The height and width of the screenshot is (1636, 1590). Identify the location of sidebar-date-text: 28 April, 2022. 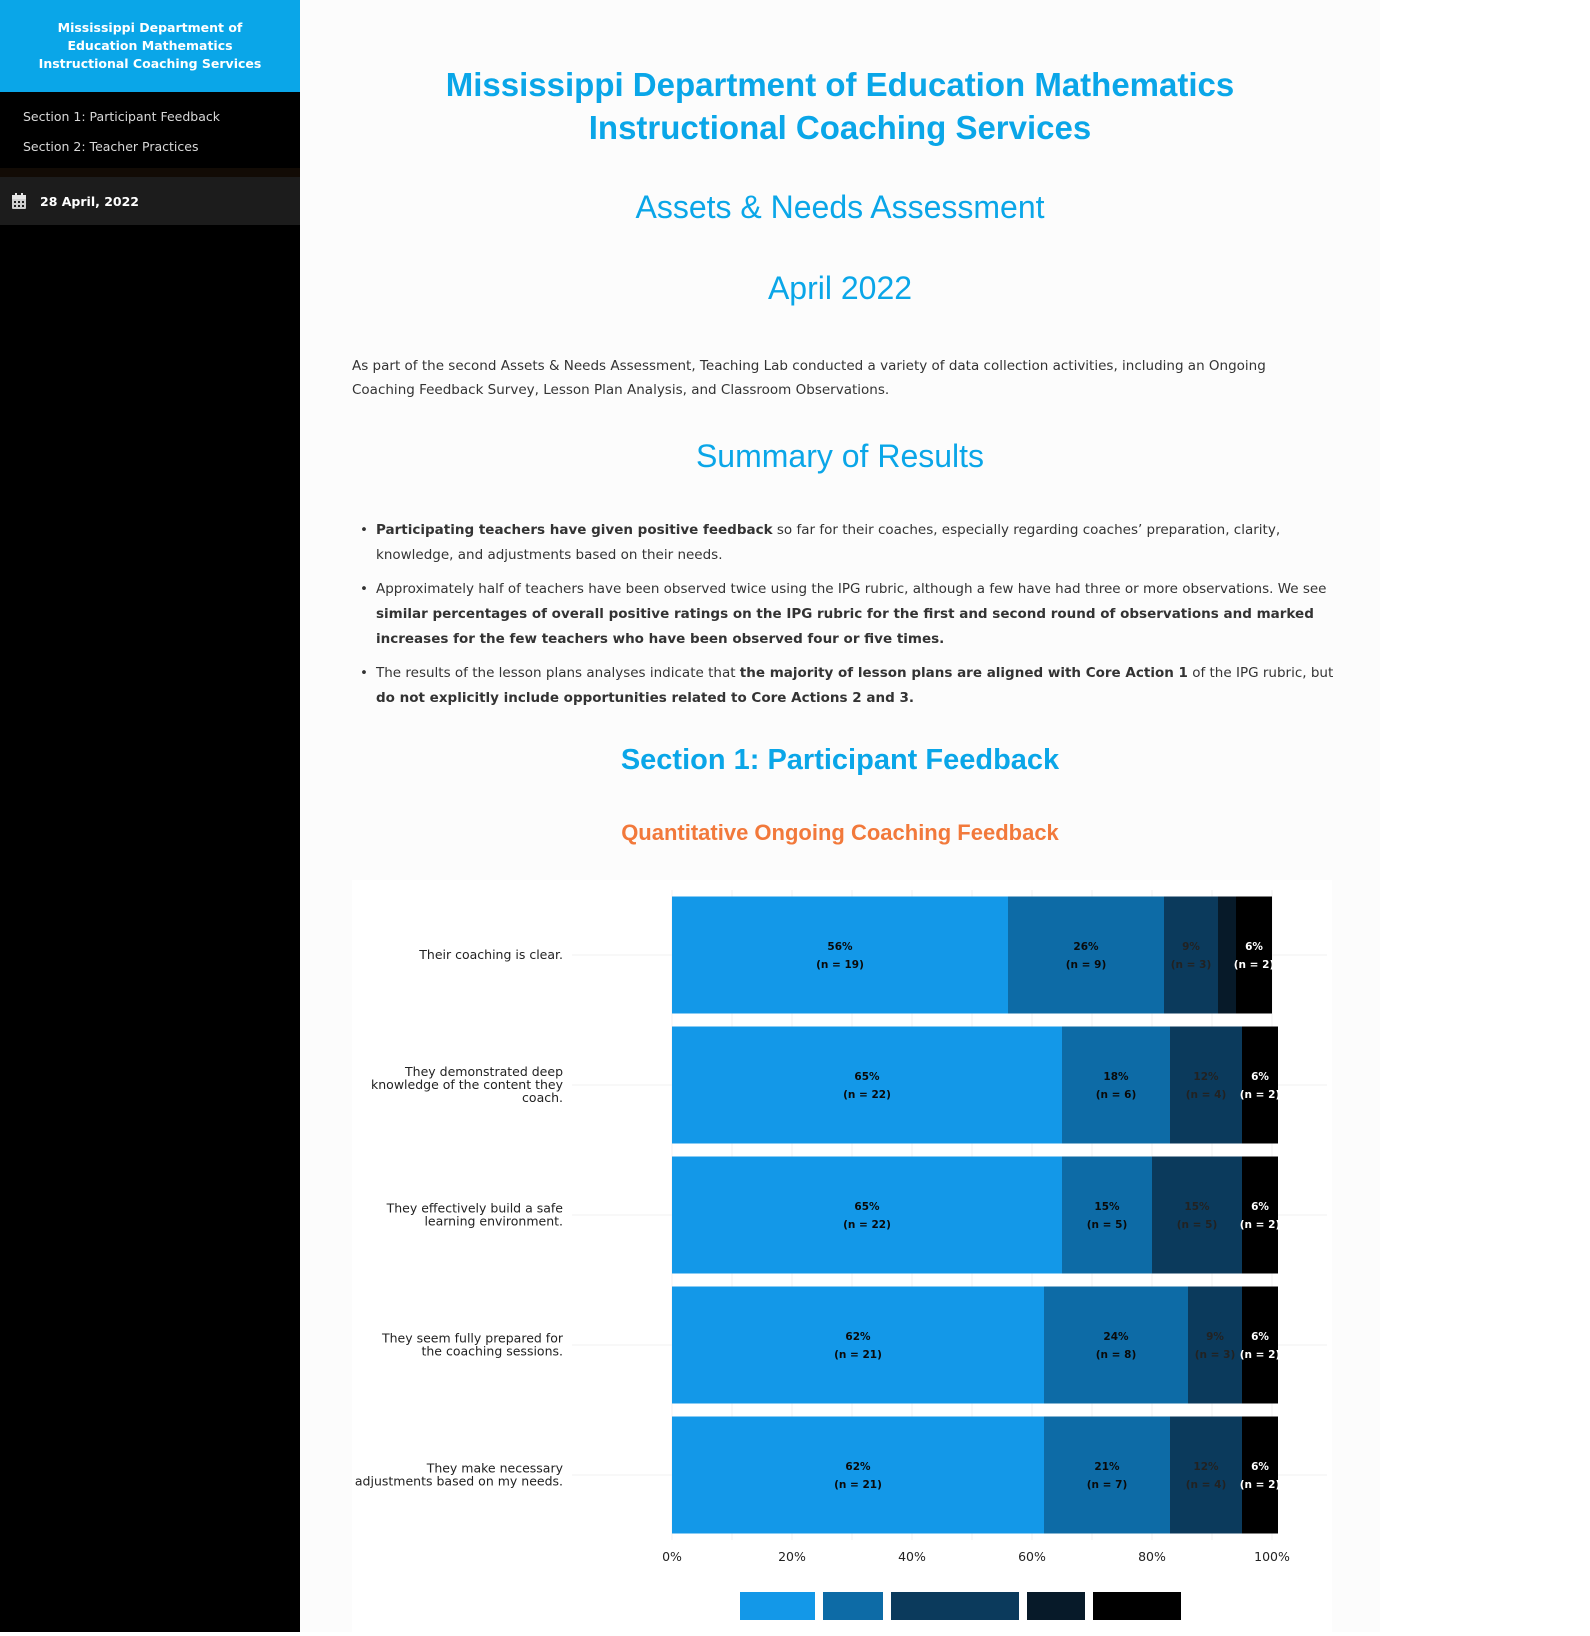
(89, 201).